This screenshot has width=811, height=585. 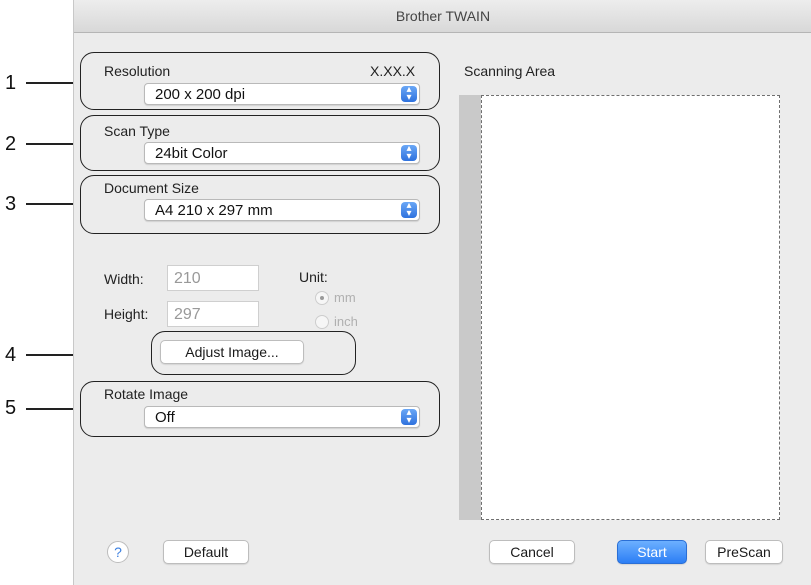 What do you see at coordinates (118, 552) in the screenshot?
I see `help-button: ?` at bounding box center [118, 552].